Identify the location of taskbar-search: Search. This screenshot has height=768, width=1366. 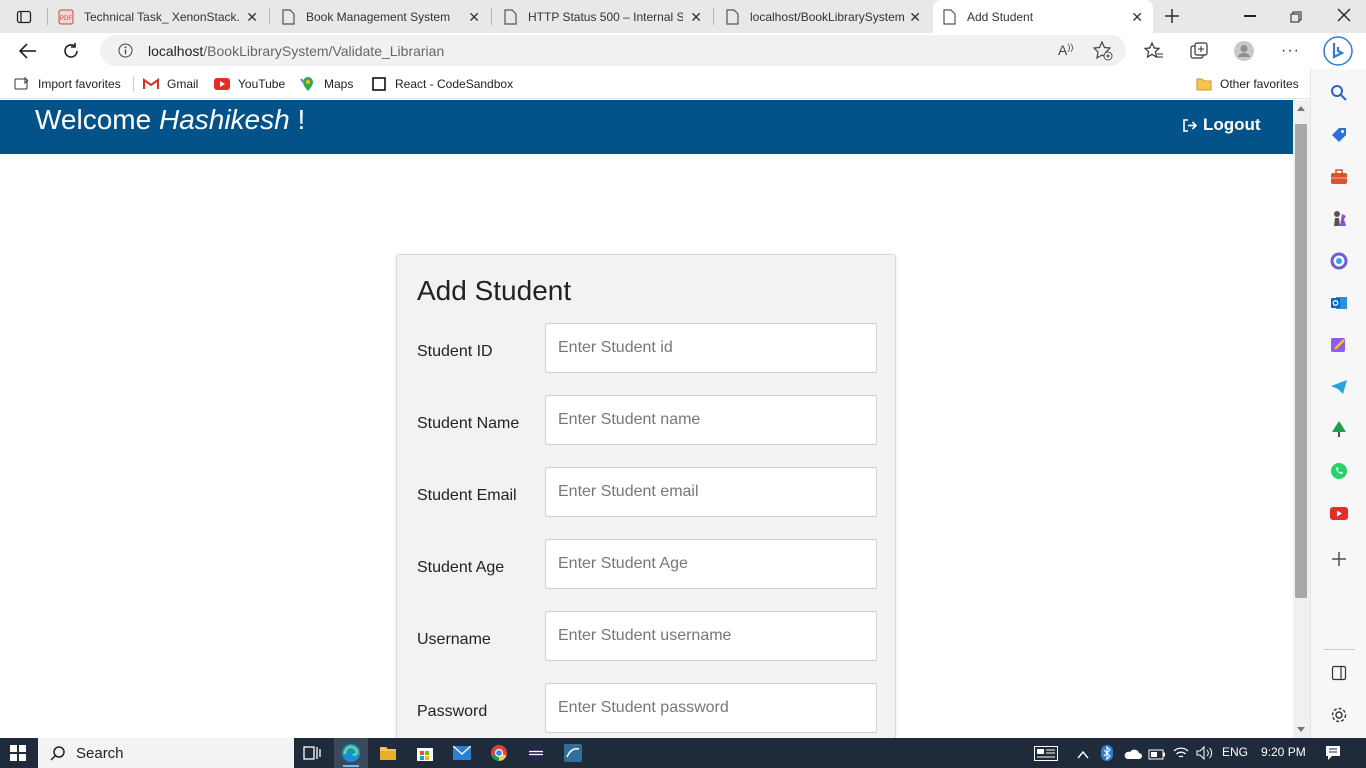
(166, 753).